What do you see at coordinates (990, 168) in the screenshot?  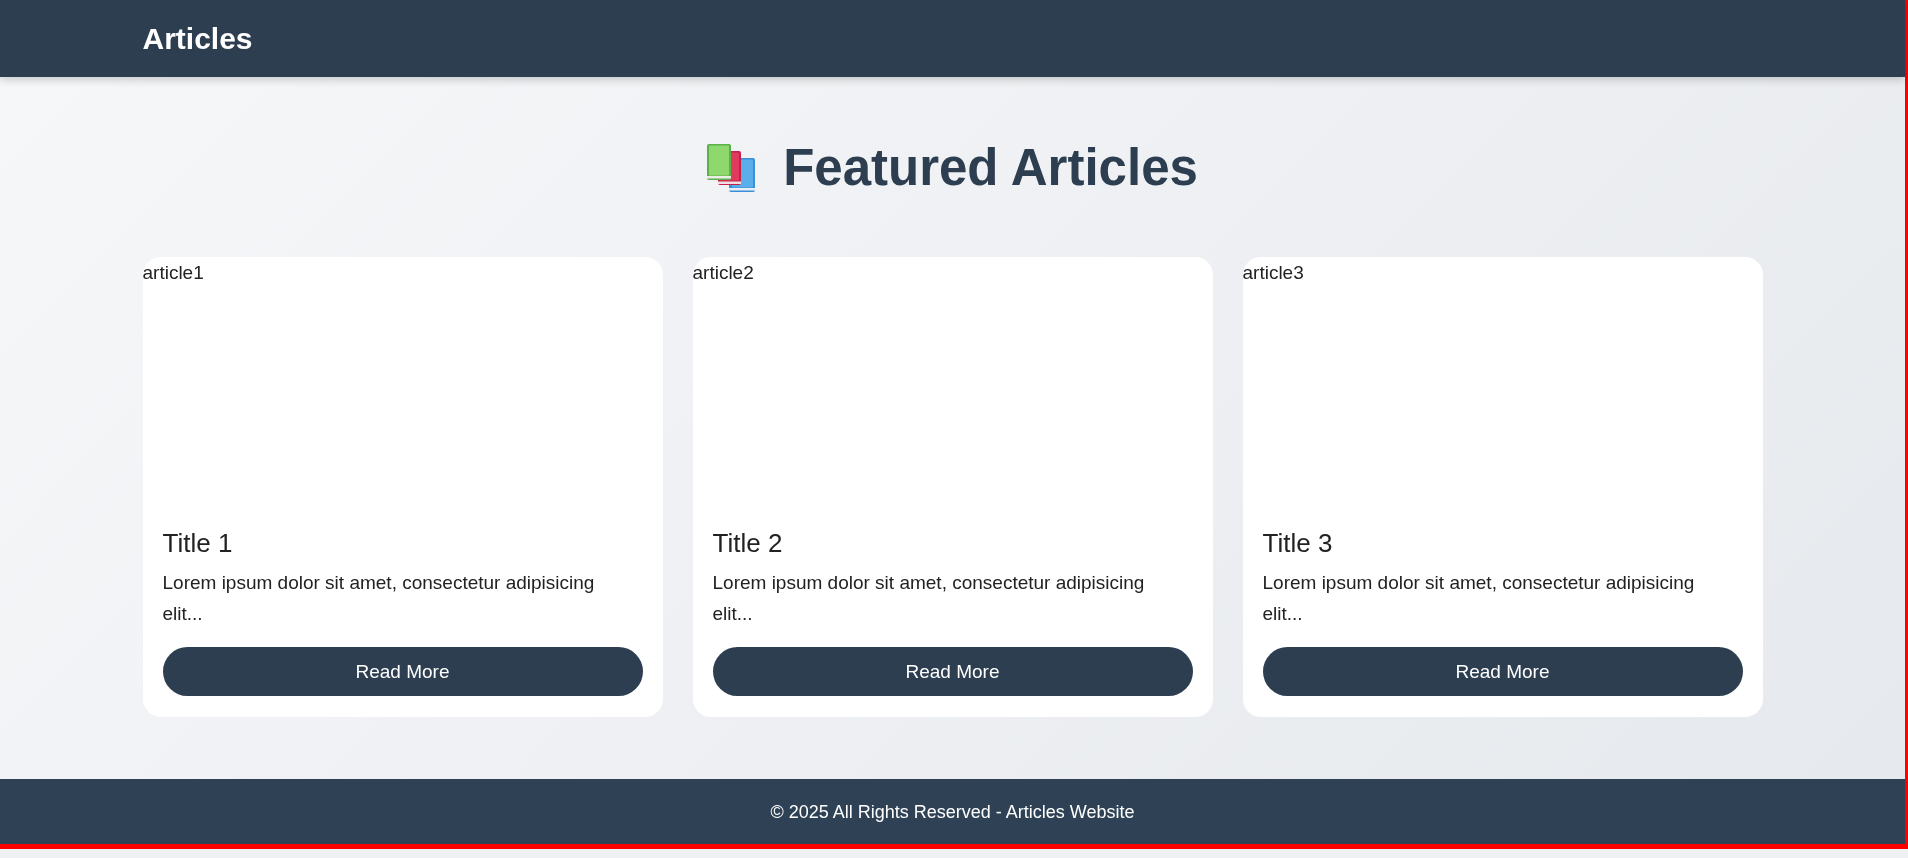 I see `section-heading: Featured Articles` at bounding box center [990, 168].